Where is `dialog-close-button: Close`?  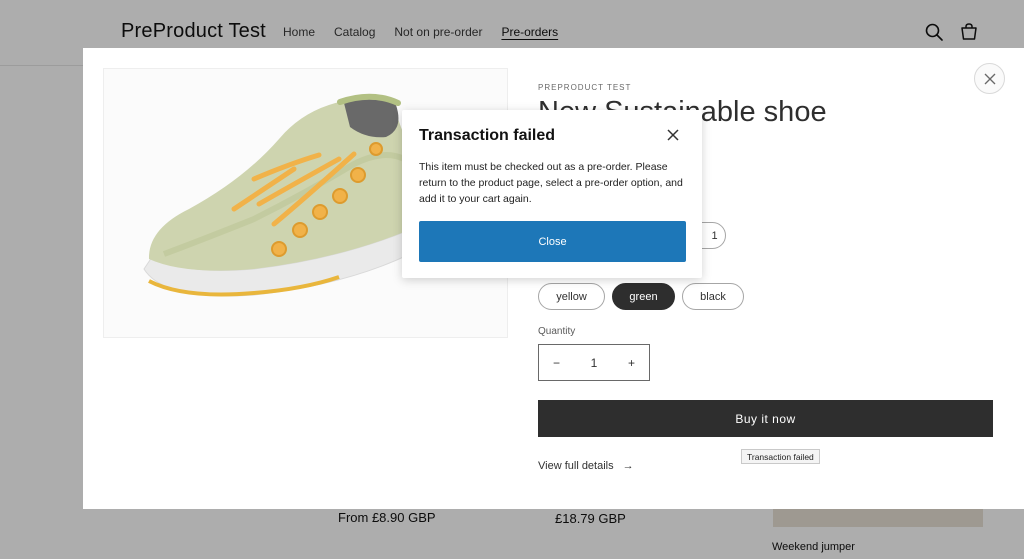 dialog-close-button: Close is located at coordinates (552, 241).